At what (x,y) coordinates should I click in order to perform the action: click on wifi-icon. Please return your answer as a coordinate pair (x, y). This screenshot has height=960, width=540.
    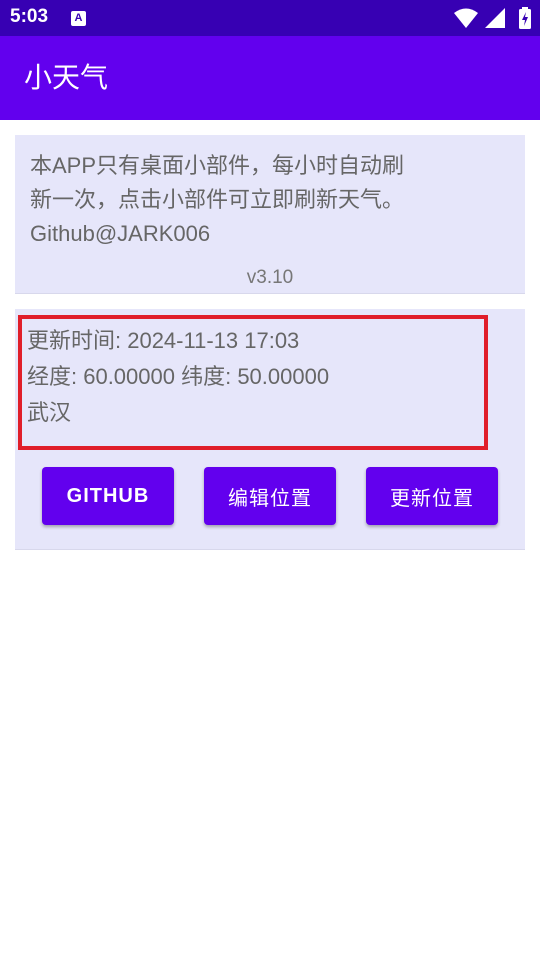
    Looking at the image, I should click on (466, 18).